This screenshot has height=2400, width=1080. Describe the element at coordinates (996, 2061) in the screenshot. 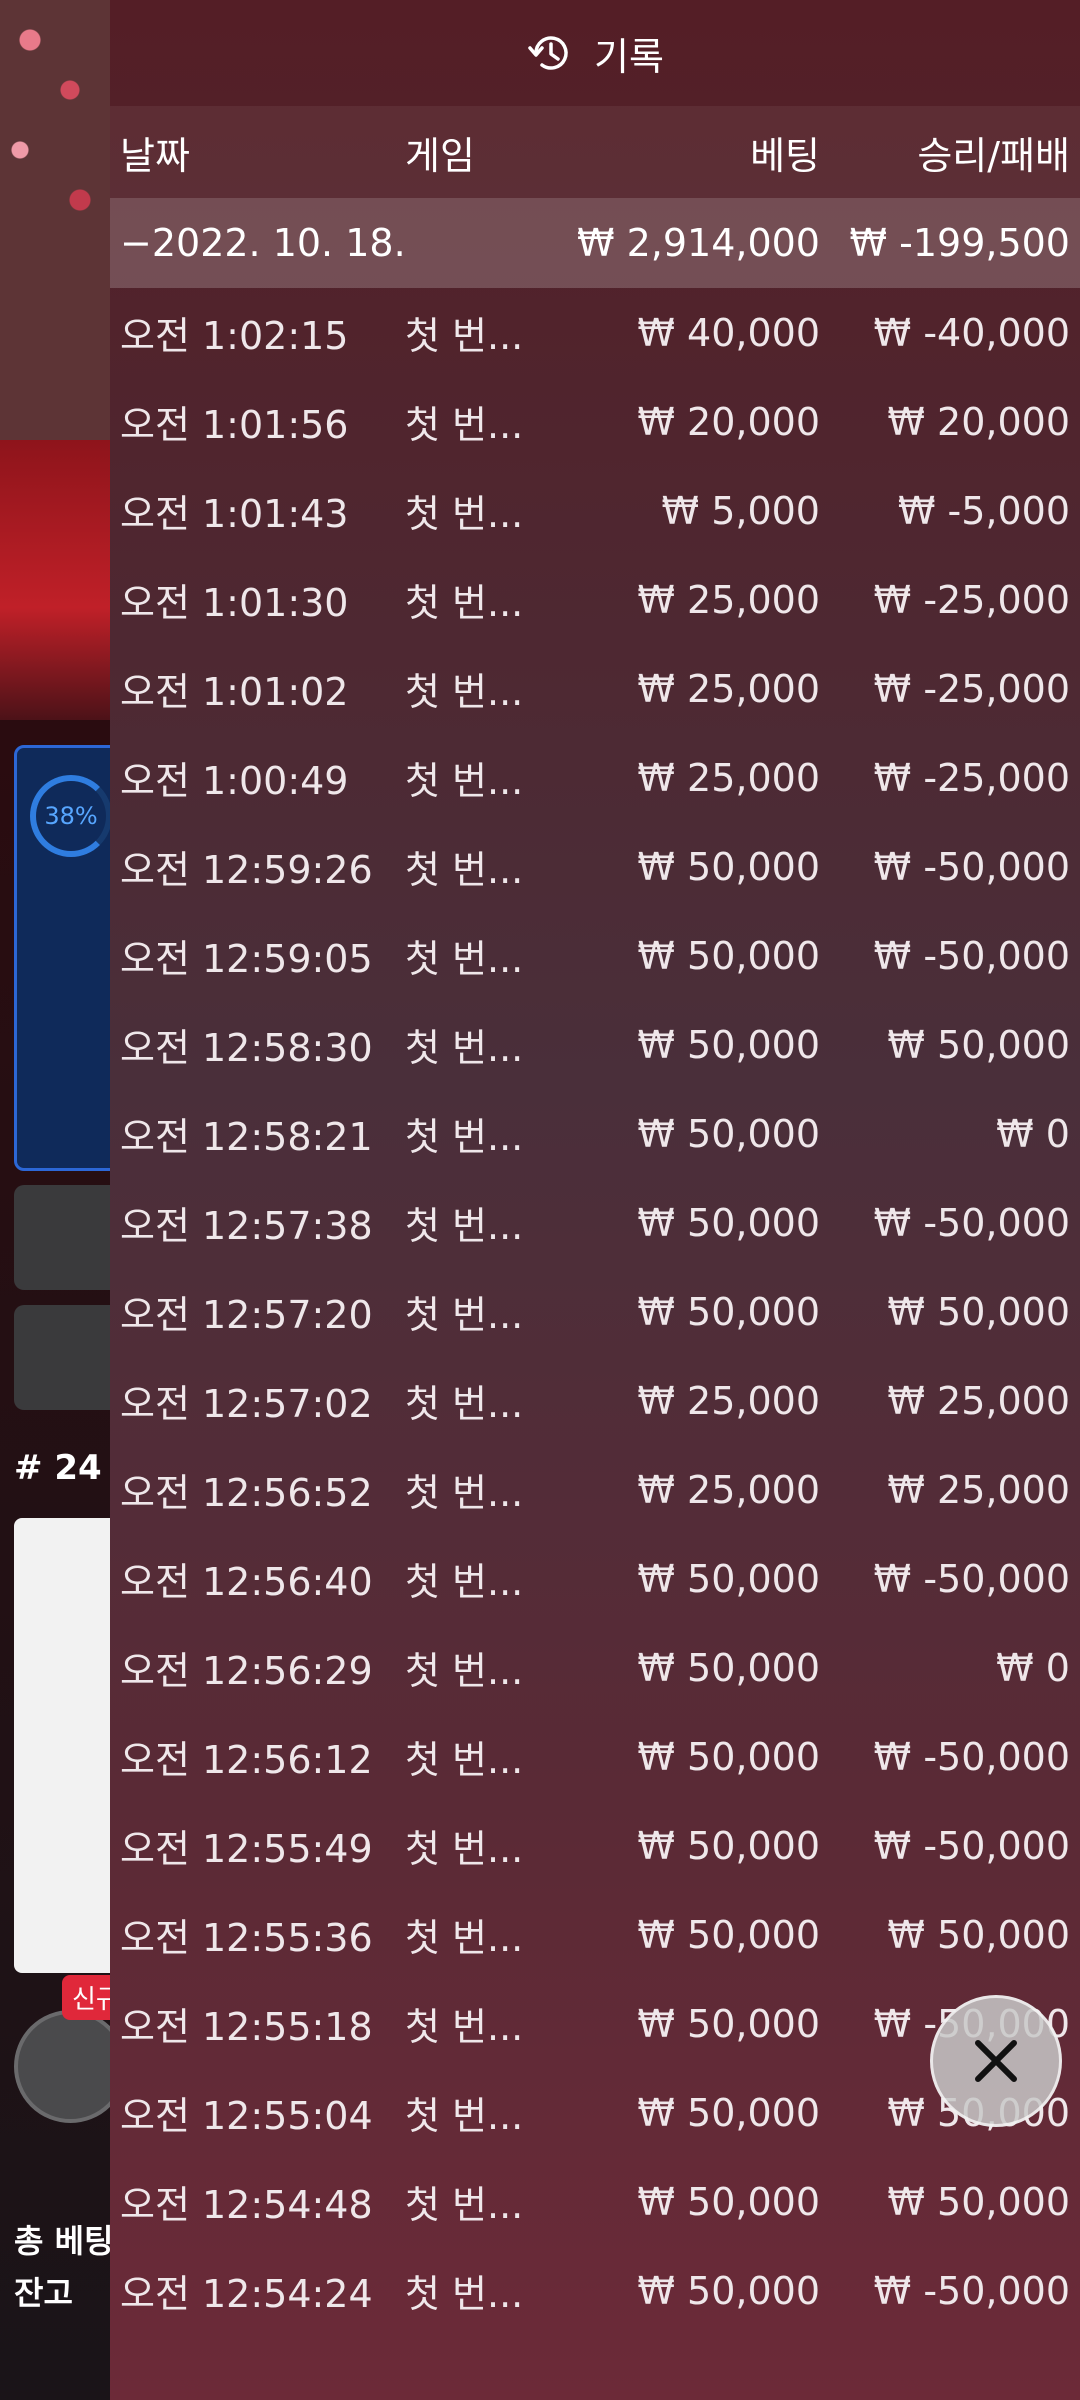

I see `close-button` at that location.